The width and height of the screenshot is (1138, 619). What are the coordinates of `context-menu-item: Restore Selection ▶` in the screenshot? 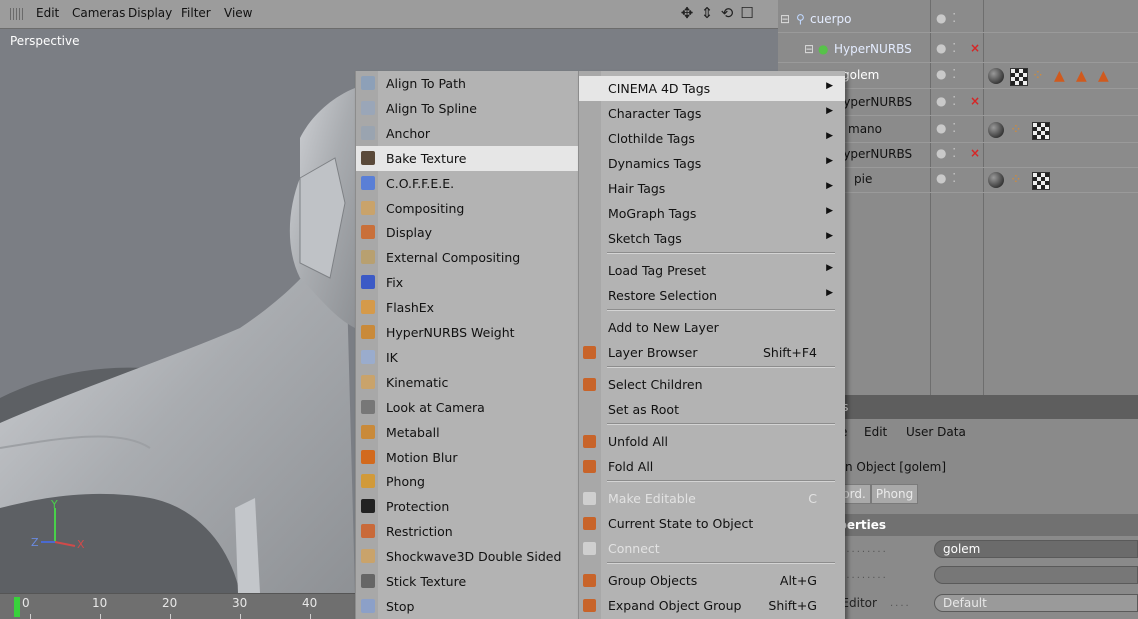 It's located at (712, 295).